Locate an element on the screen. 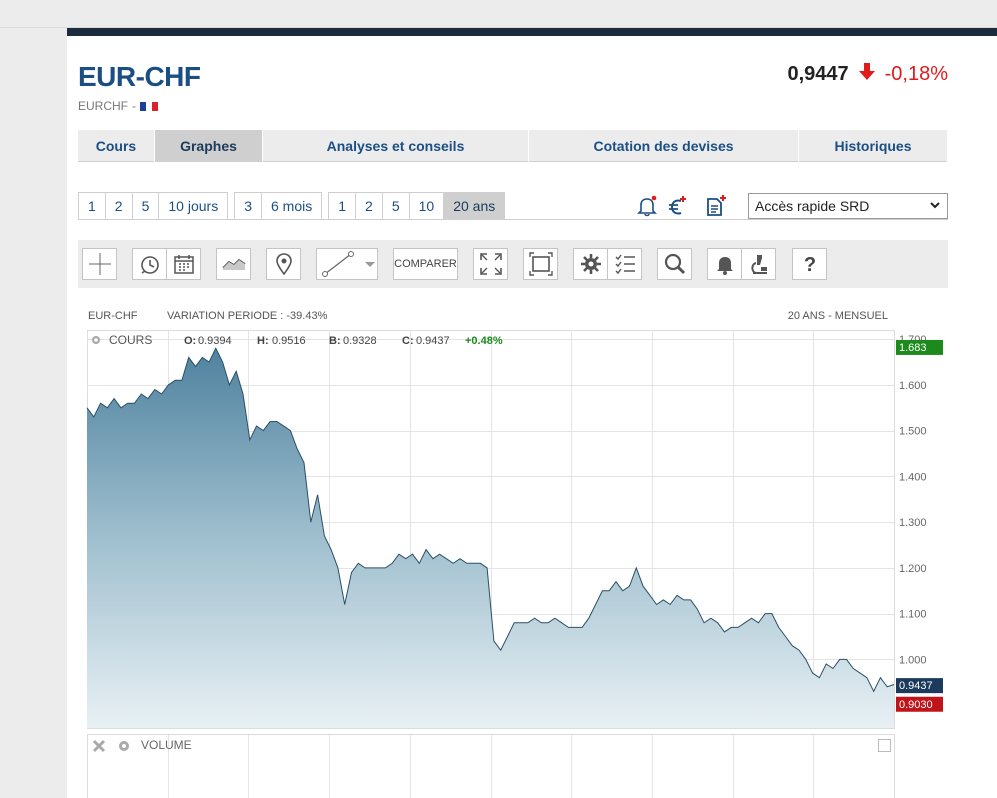 This screenshot has height=798, width=997. price-badge: 0.9437 is located at coordinates (919, 686).